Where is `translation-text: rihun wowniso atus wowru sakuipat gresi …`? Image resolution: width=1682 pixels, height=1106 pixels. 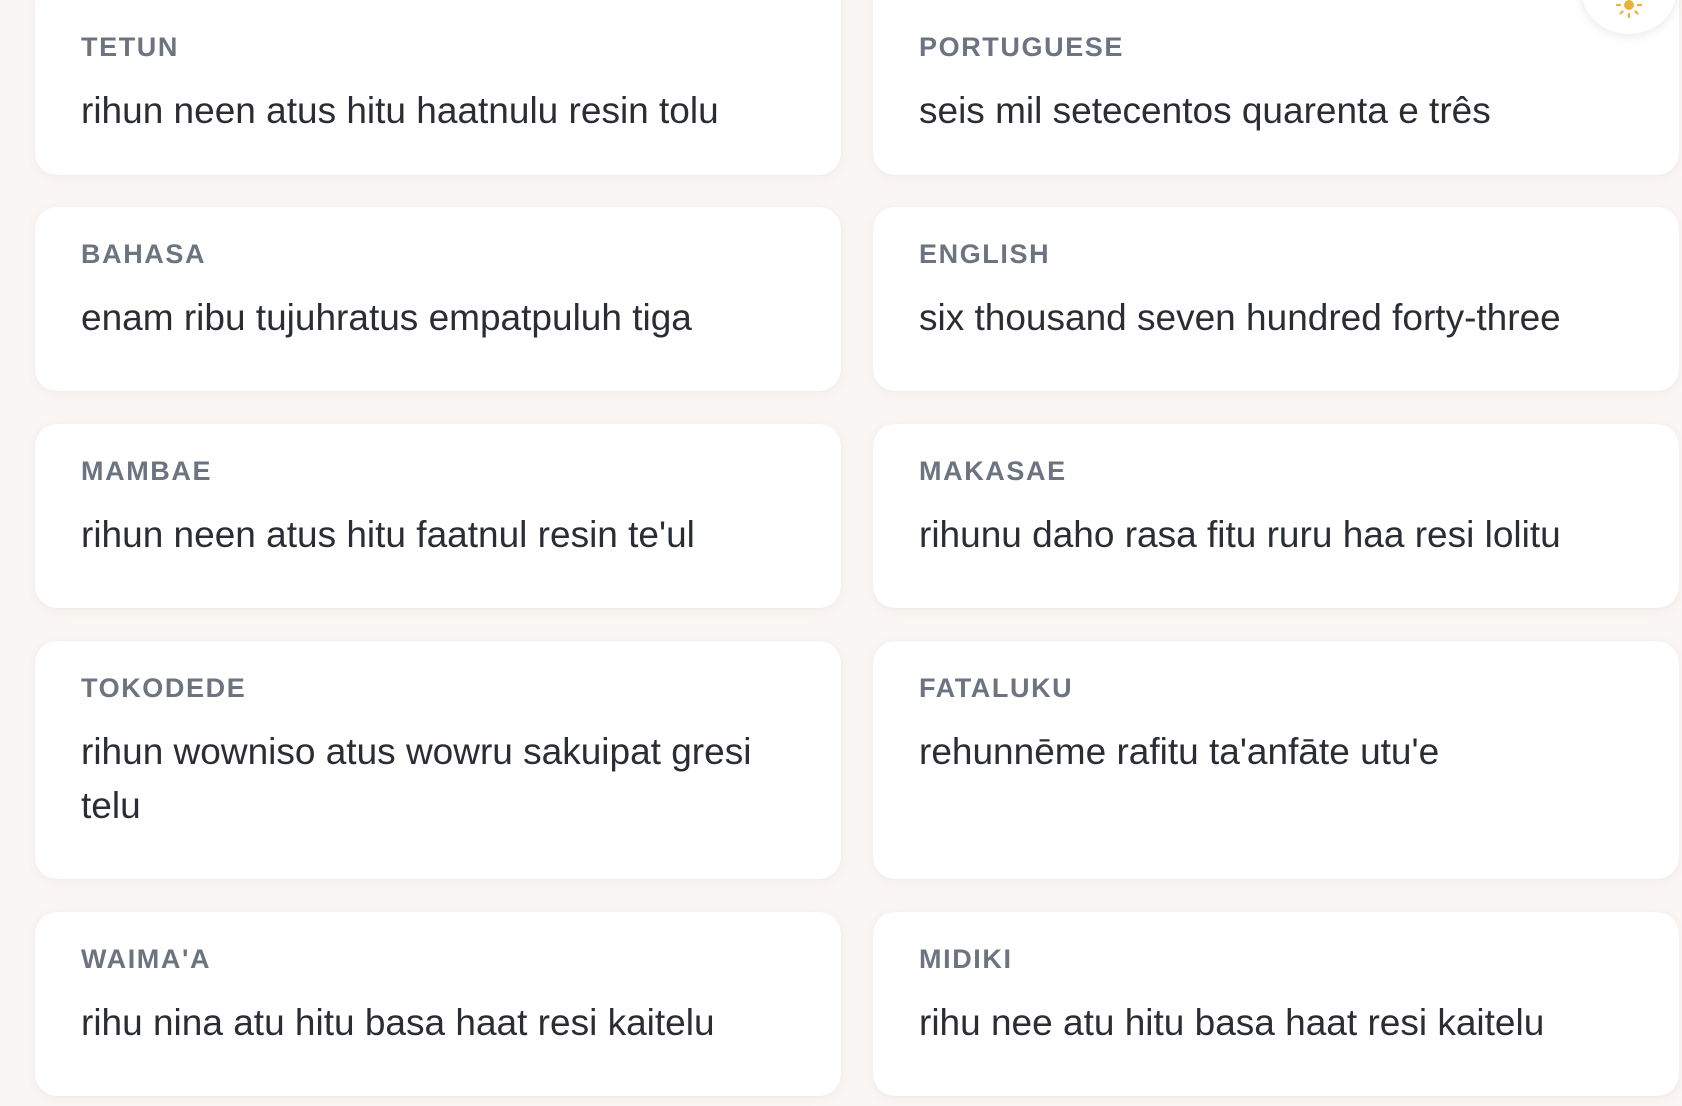
translation-text: rihun wowniso atus wowru sakuipat gresi … is located at coordinates (416, 778).